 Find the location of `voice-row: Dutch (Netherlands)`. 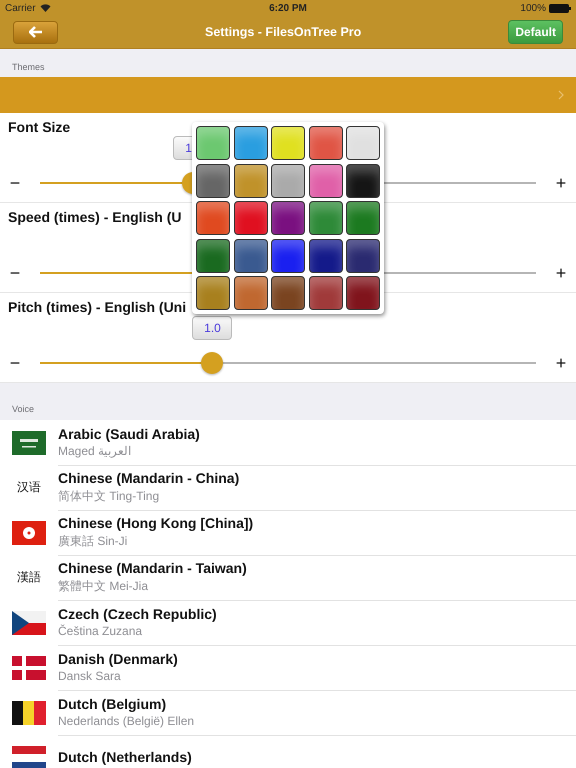

voice-row: Dutch (Netherlands) is located at coordinates (288, 751).